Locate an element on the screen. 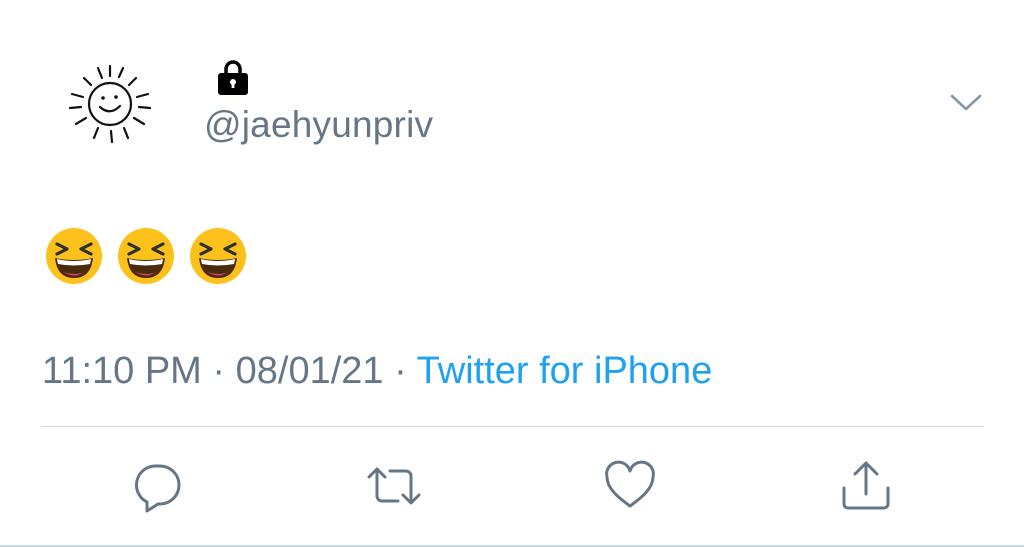 This screenshot has height=547, width=1024. reply-button is located at coordinates (158, 486).